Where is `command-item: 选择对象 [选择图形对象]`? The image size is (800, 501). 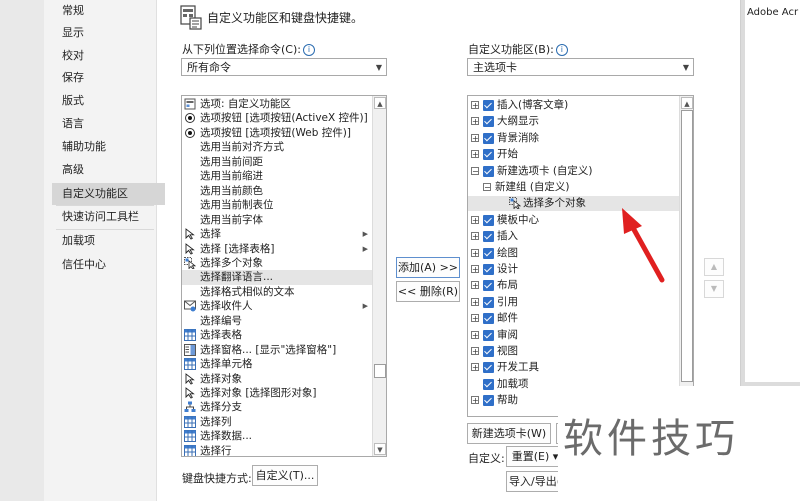
command-item: 选择对象 [选择图形对象] is located at coordinates (277, 393).